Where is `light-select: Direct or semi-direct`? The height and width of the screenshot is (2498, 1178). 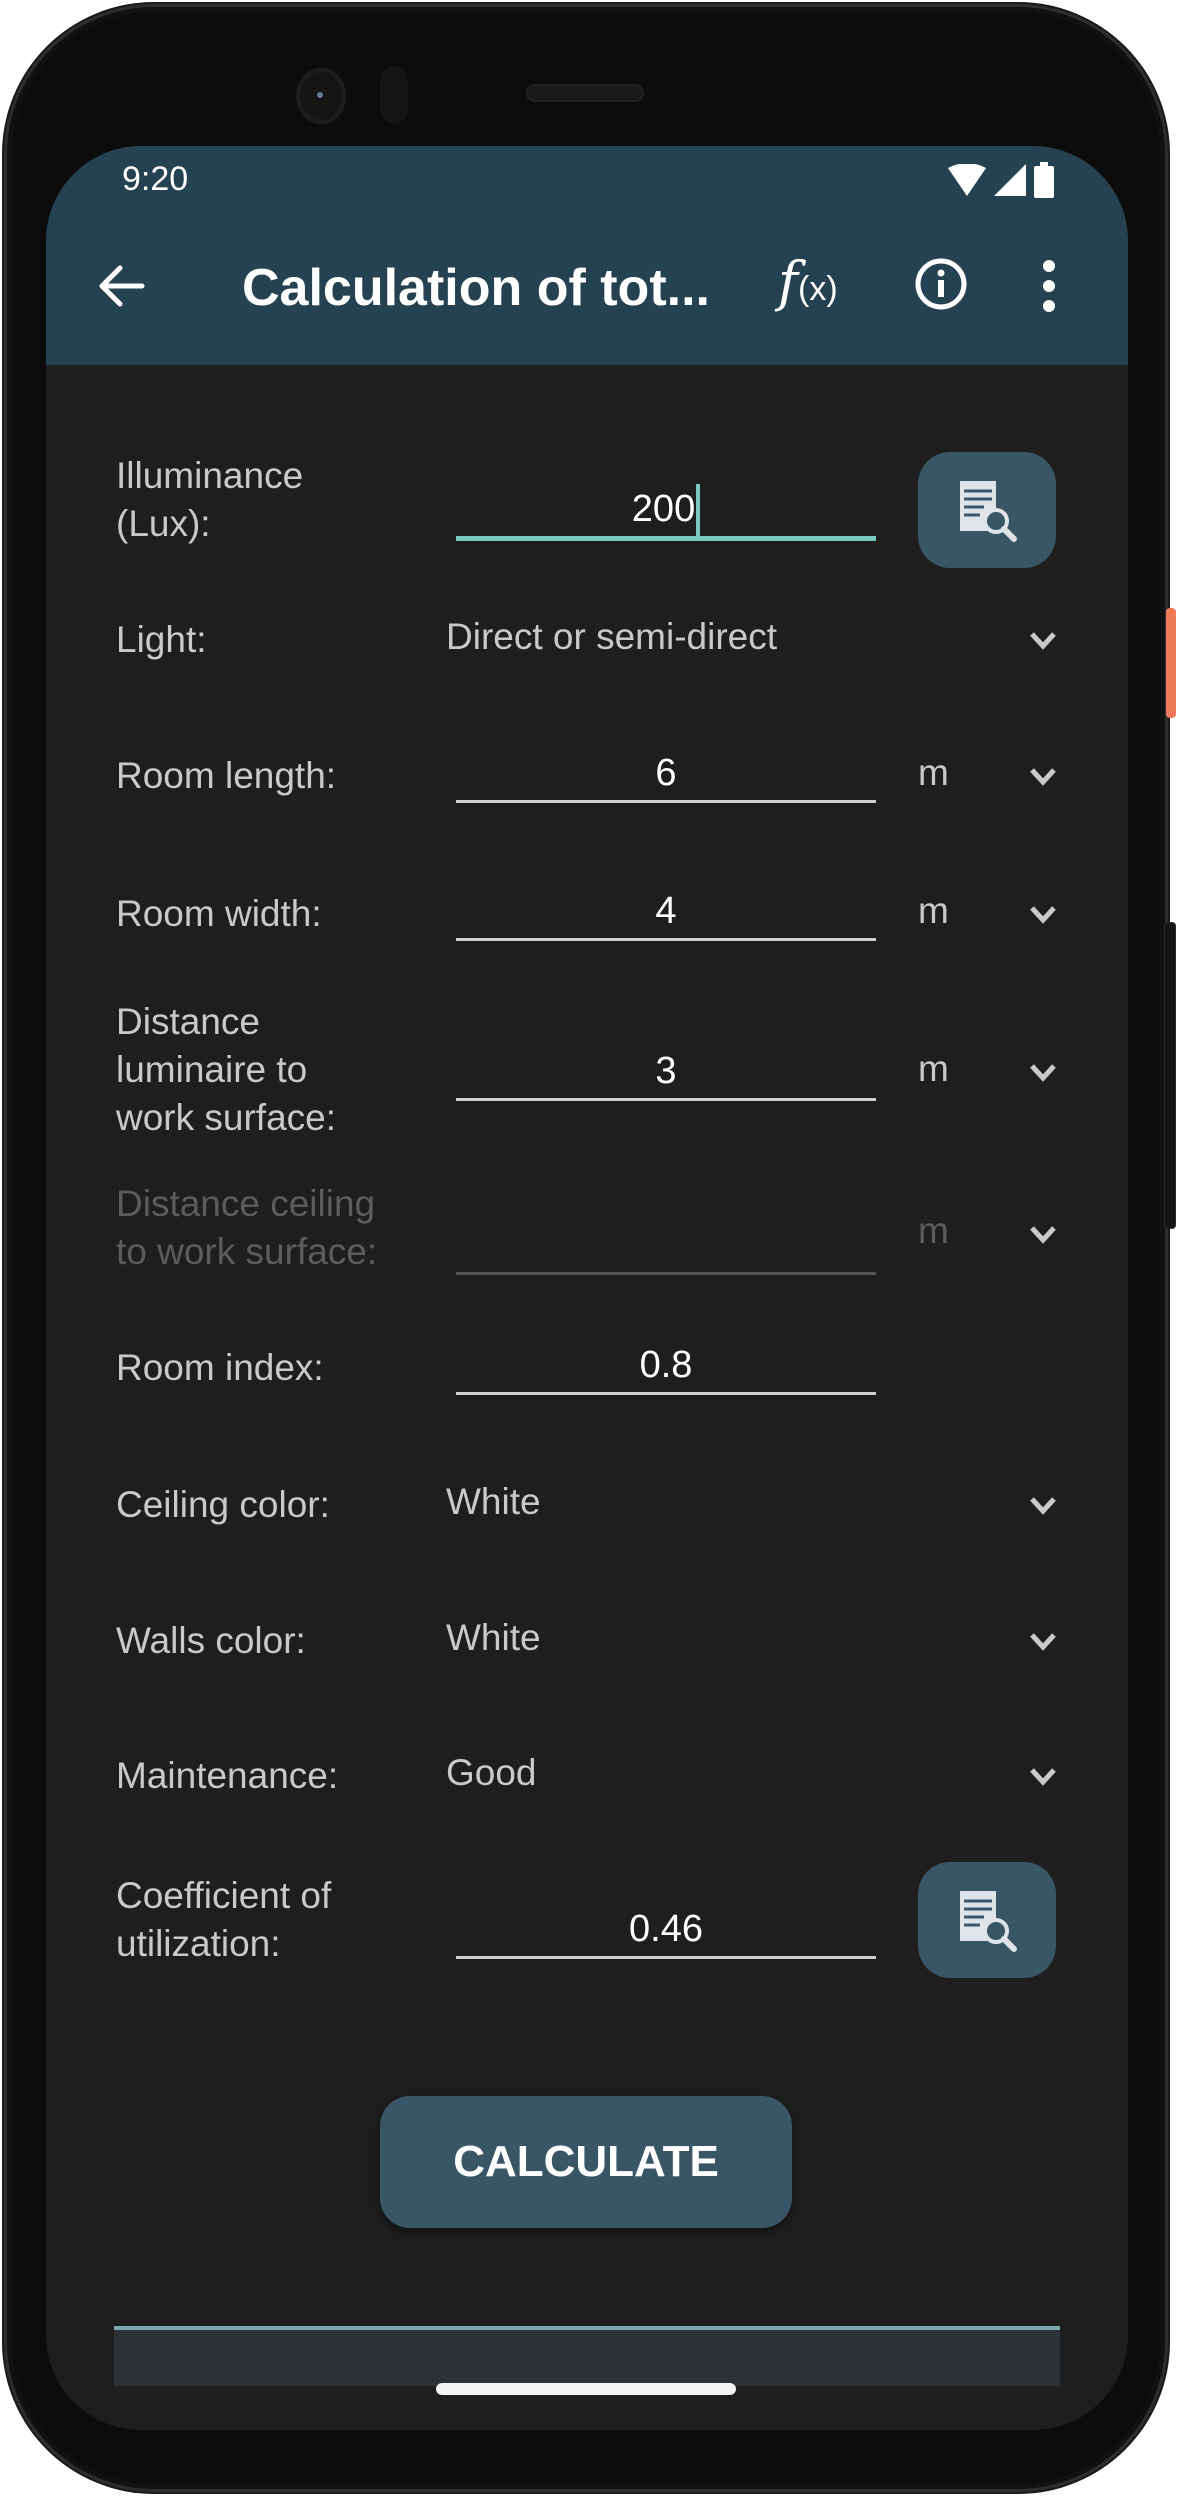 light-select: Direct or semi-direct is located at coordinates (611, 637).